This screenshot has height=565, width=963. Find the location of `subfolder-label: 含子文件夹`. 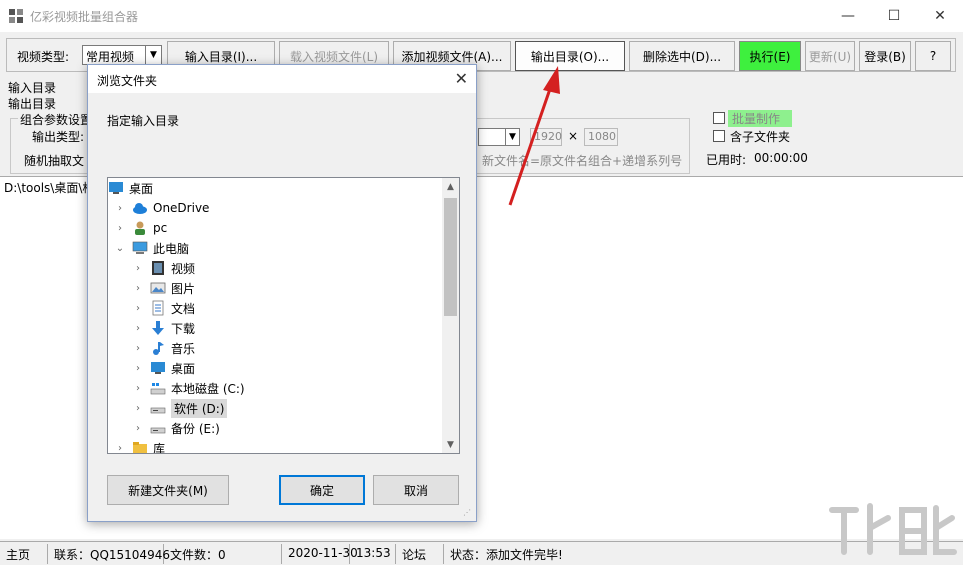

subfolder-label: 含子文件夹 is located at coordinates (760, 137).